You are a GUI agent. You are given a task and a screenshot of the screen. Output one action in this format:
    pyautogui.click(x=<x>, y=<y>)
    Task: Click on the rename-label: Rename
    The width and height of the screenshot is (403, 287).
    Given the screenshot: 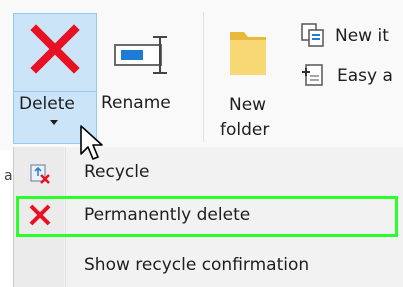 What is the action you would take?
    pyautogui.click(x=136, y=103)
    